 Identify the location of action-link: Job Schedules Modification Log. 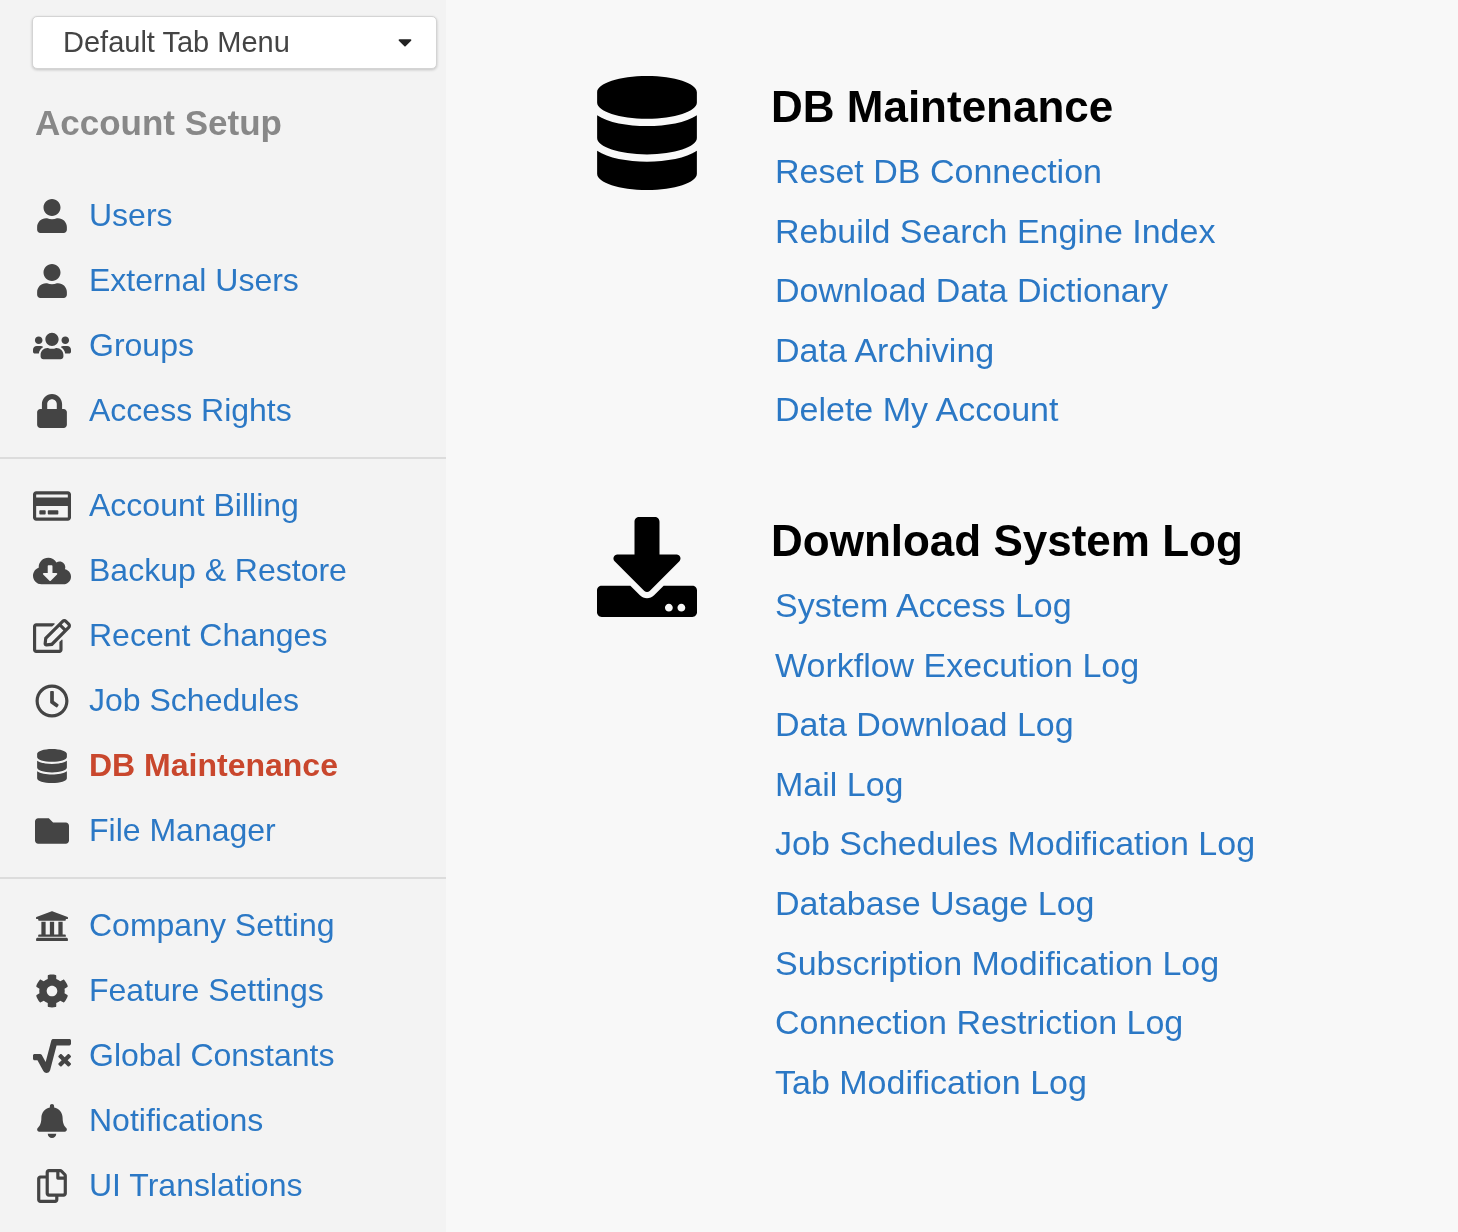
(1013, 844).